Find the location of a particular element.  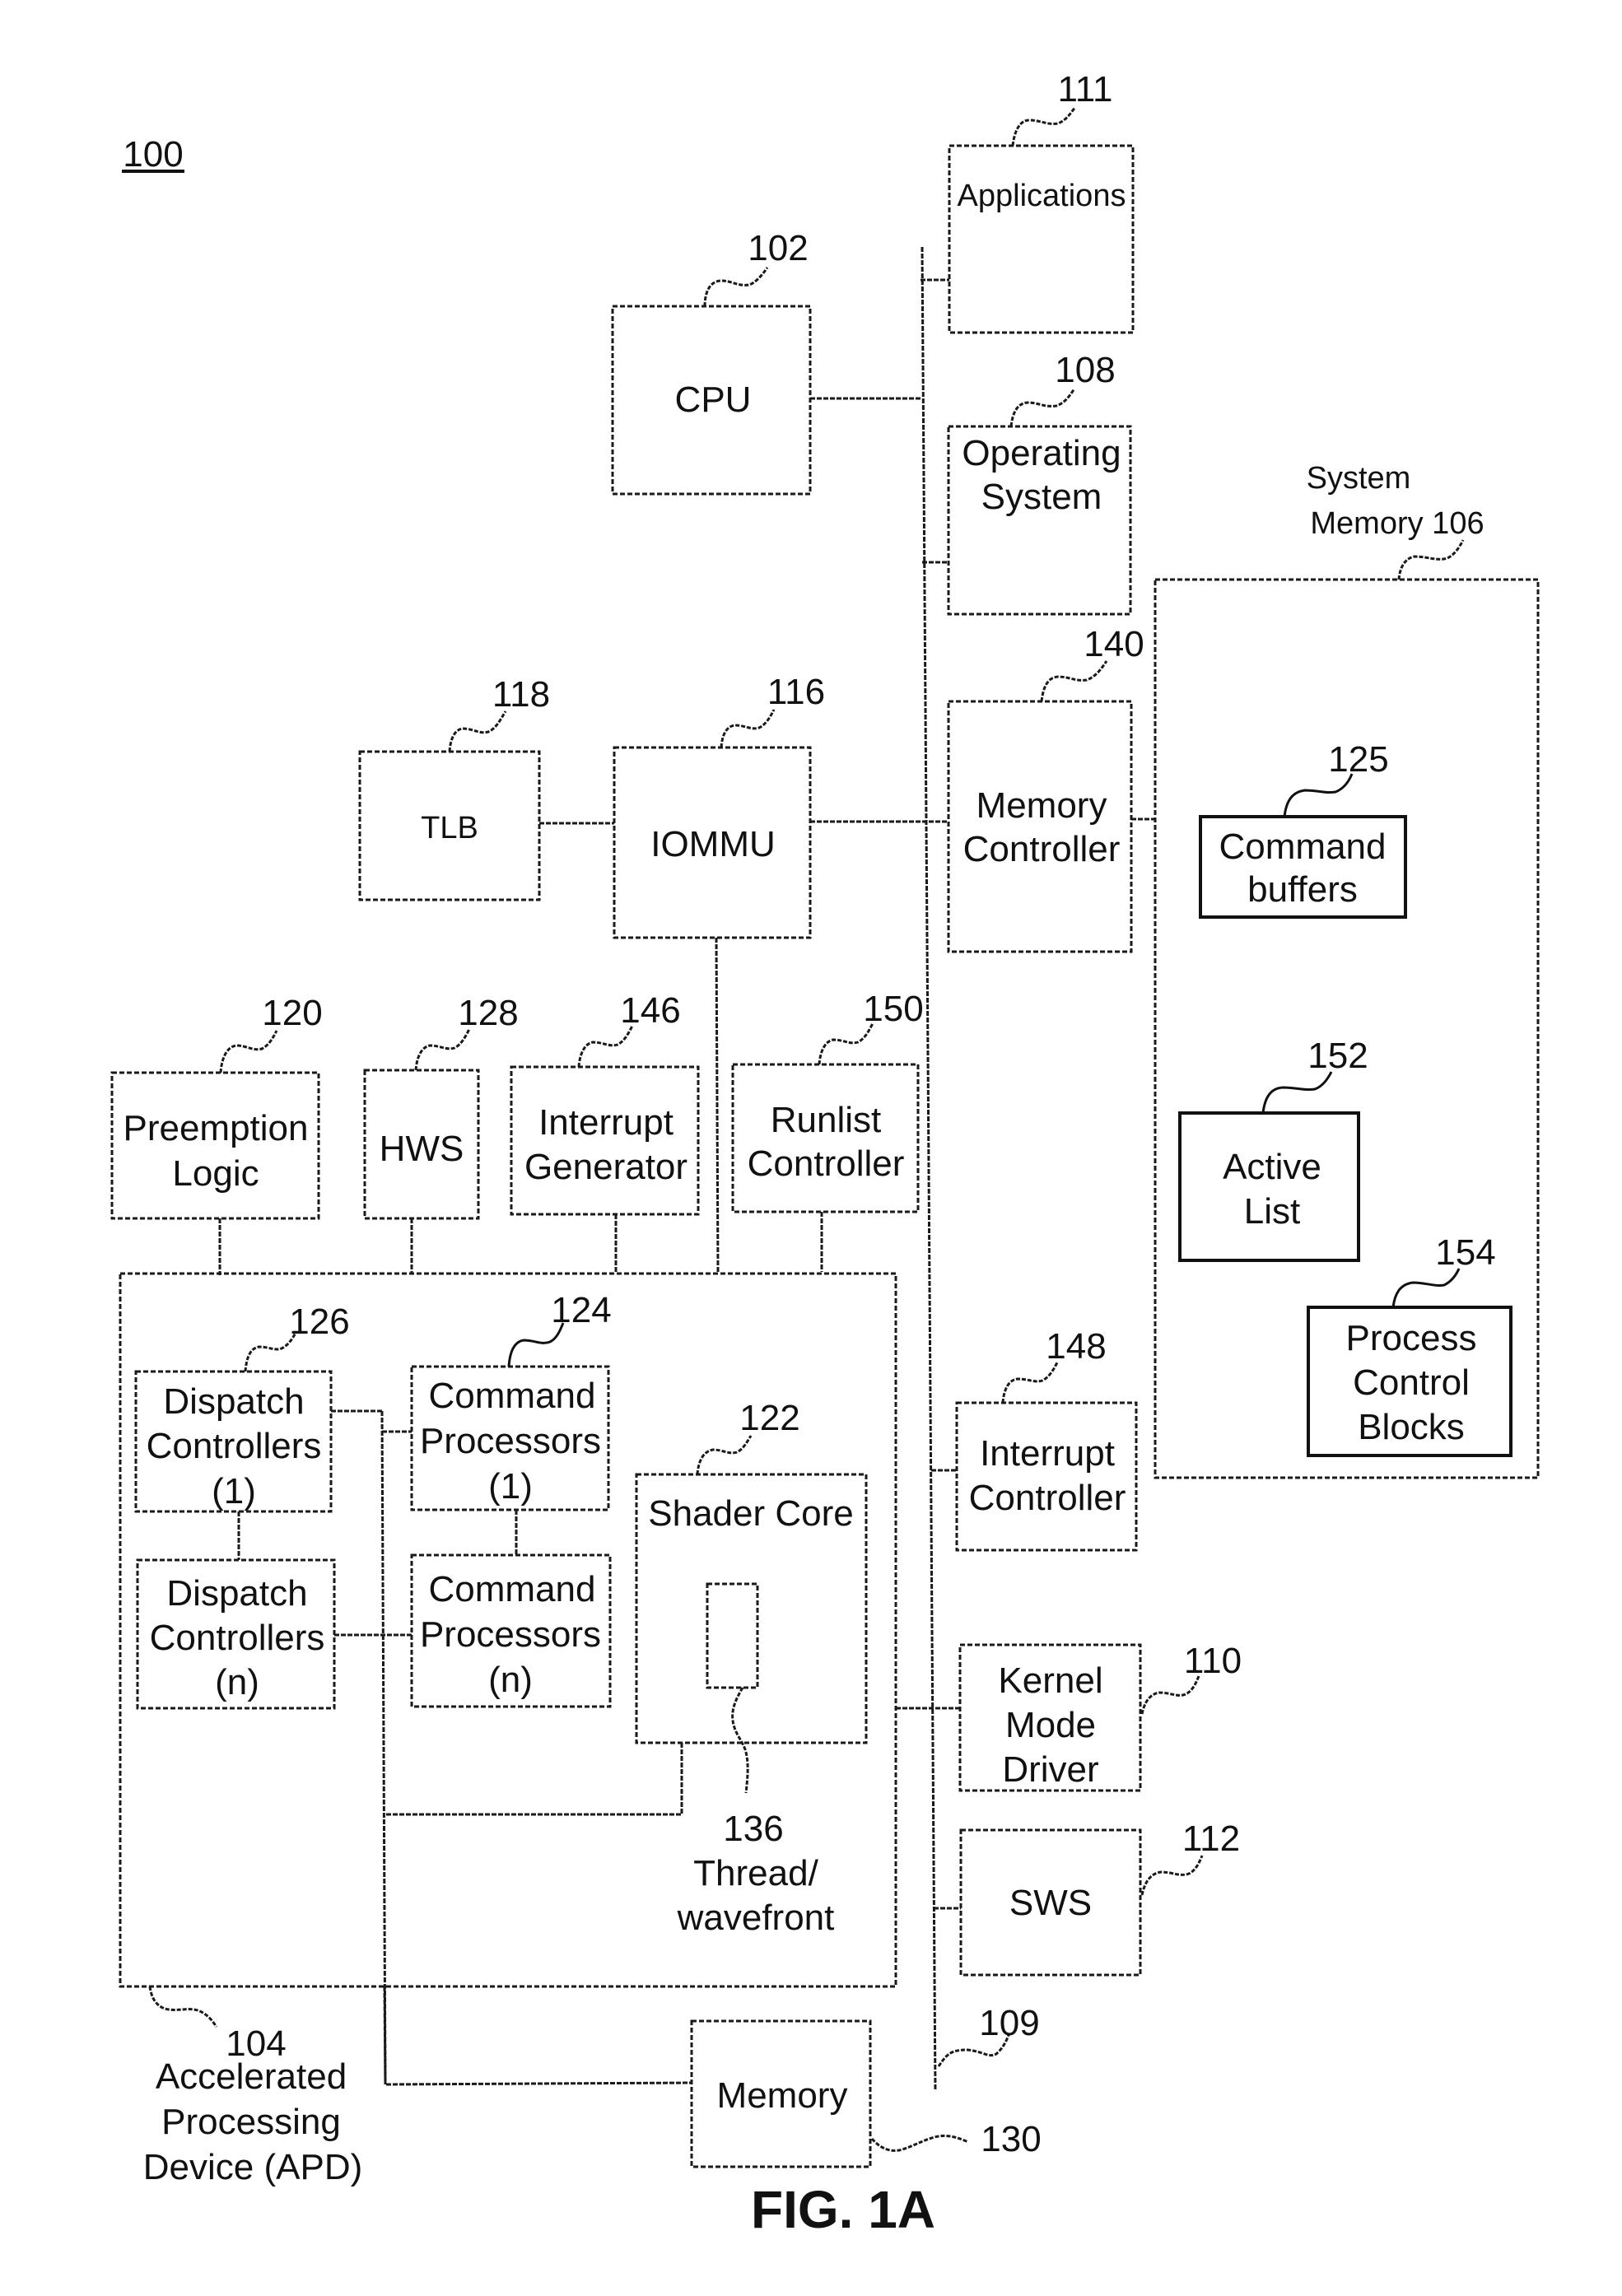

dispatch-controllers-n-block: Dispatch Controllers (n) is located at coordinates (236, 1634).